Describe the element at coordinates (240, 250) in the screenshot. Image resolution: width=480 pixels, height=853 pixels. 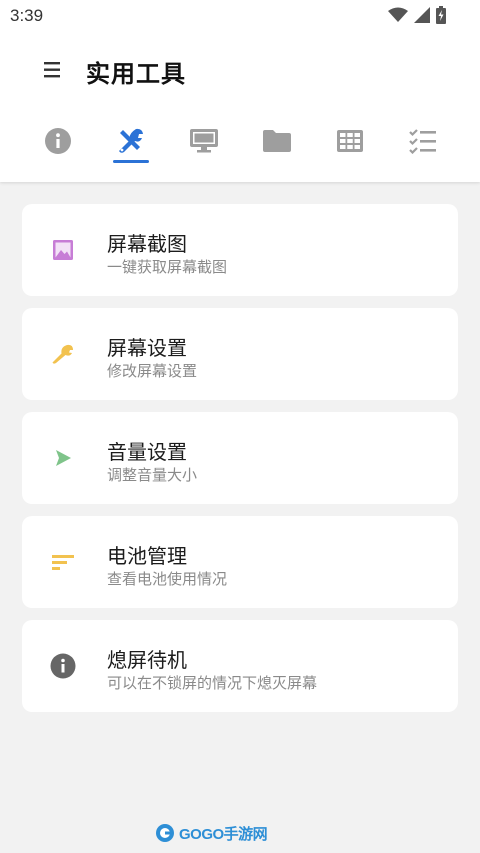
I see `card-screenshot: 屏幕截图 一键获取屏幕截图` at that location.